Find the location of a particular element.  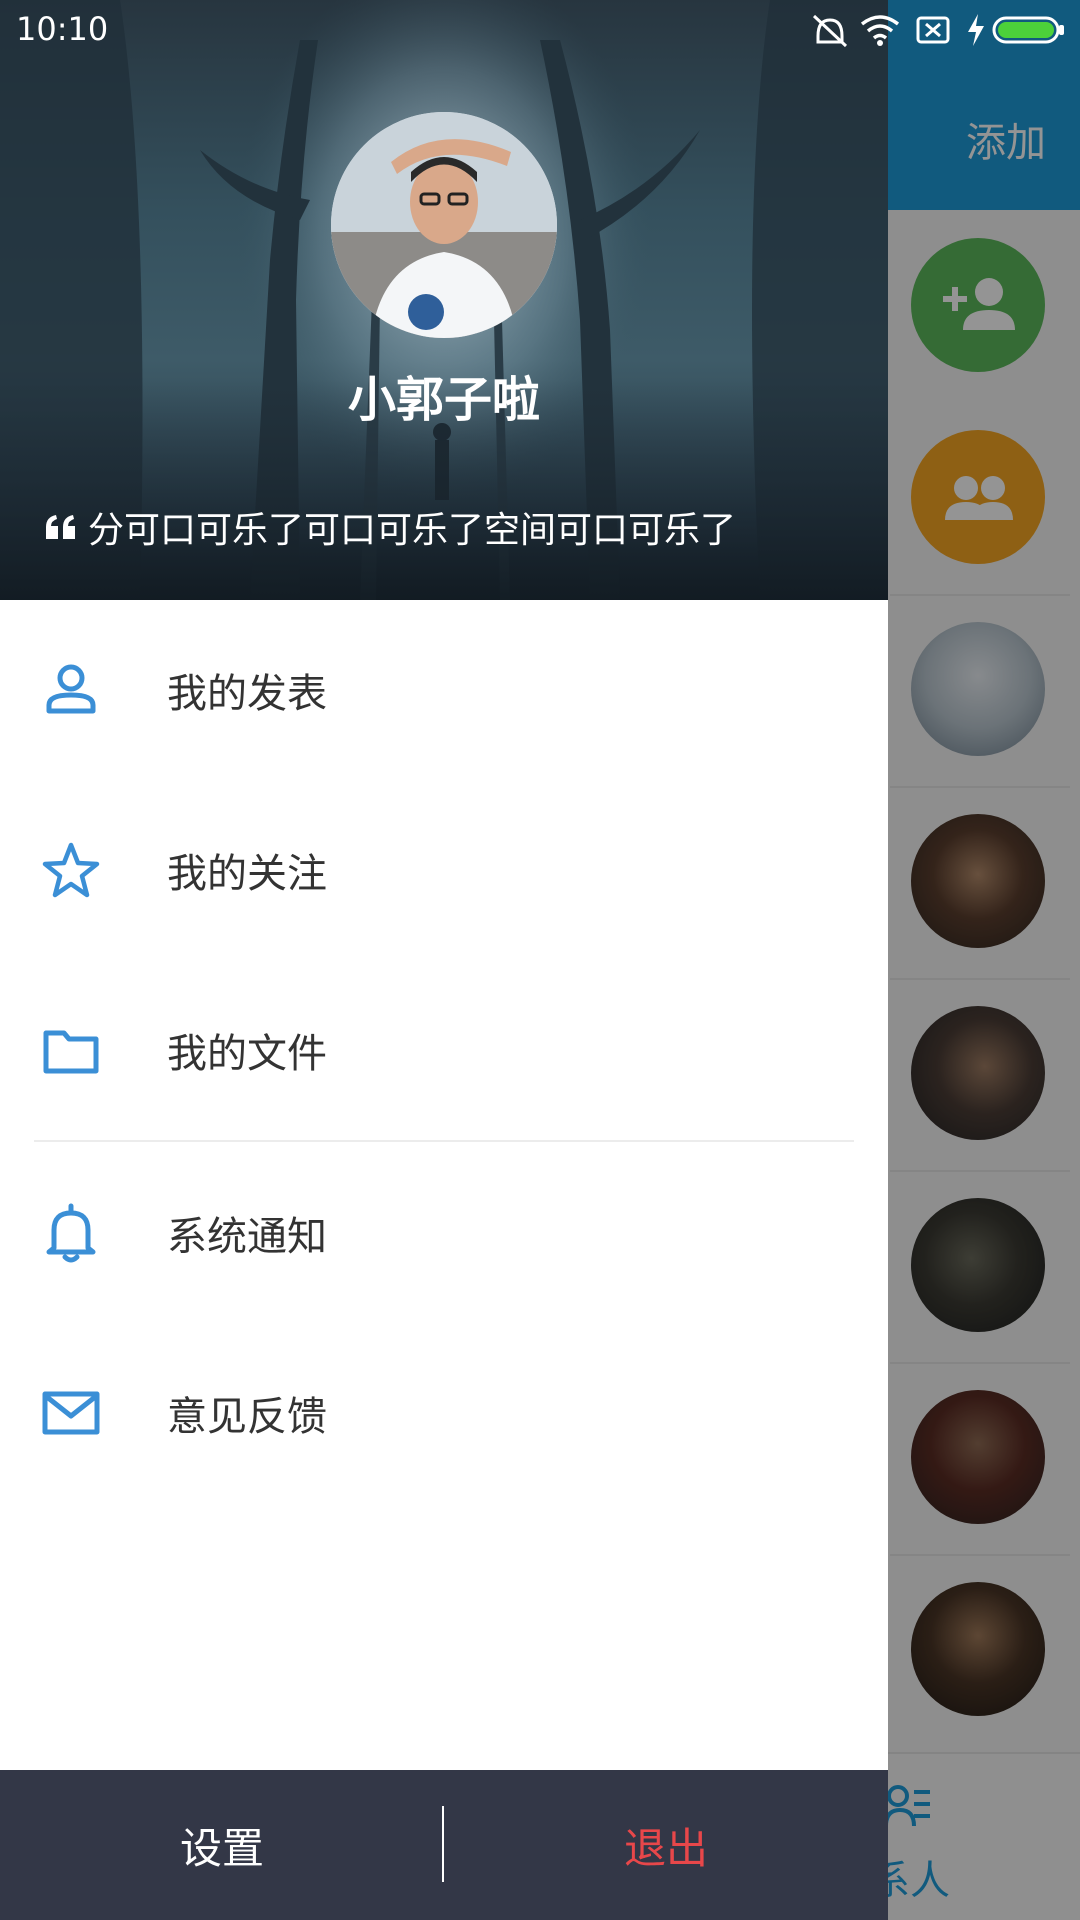

drawer-bottom-bar: 设置 退出 is located at coordinates (444, 1845).